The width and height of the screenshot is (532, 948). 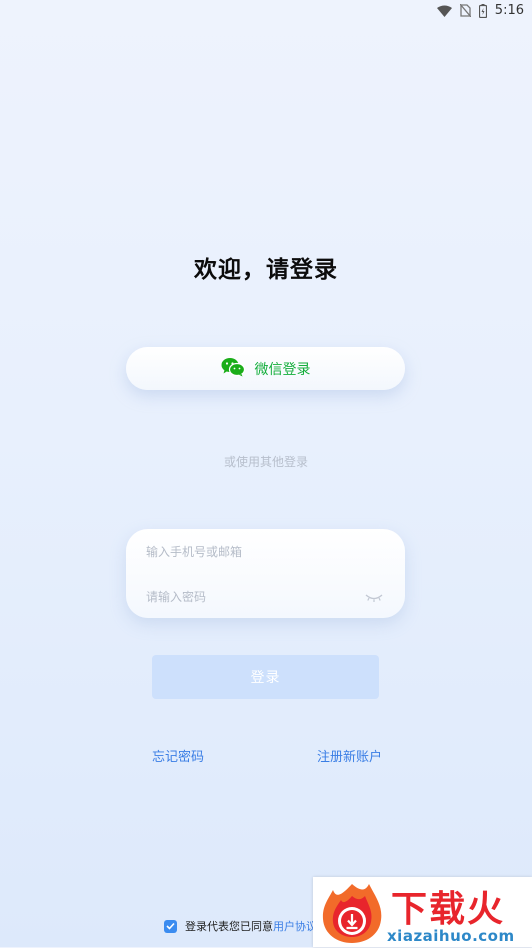 What do you see at coordinates (509, 10) in the screenshot?
I see `status-time: 5:16` at bounding box center [509, 10].